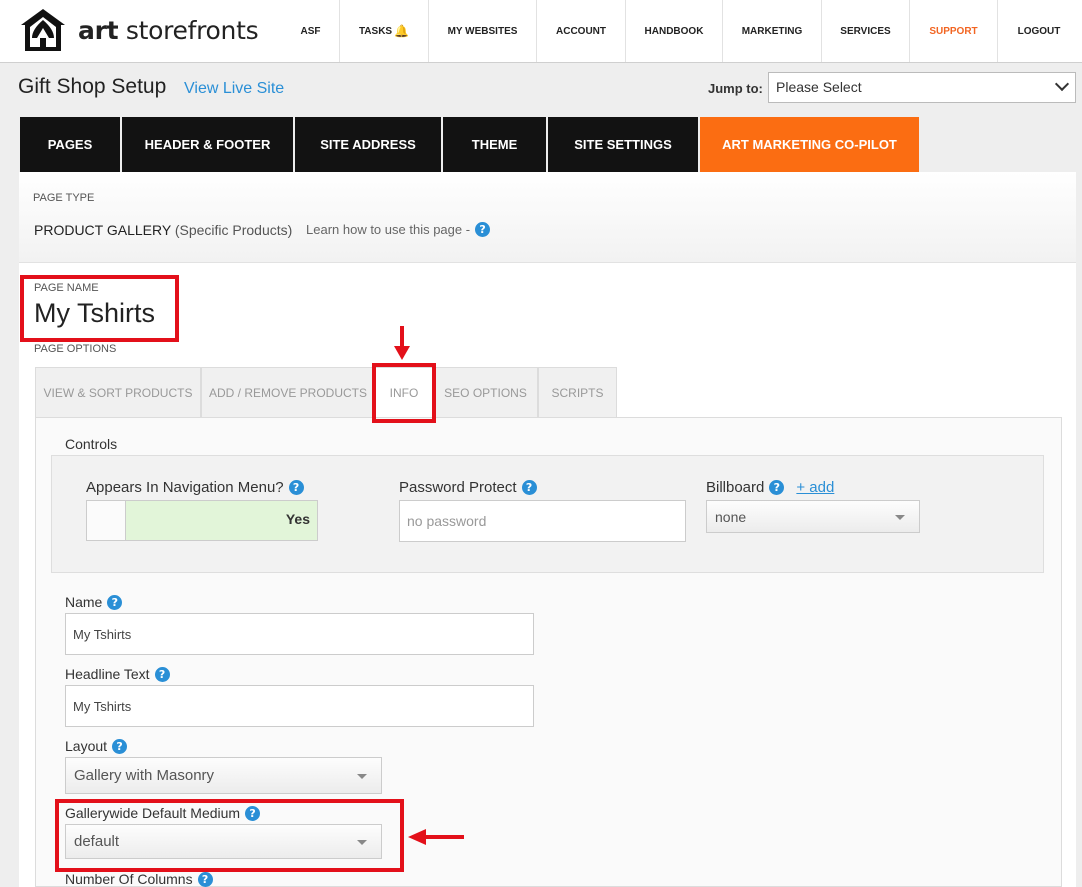 This screenshot has height=887, width=1082. I want to click on tab-add-remove-products: ADD / REMOVE PRODUCTS, so click(288, 392).